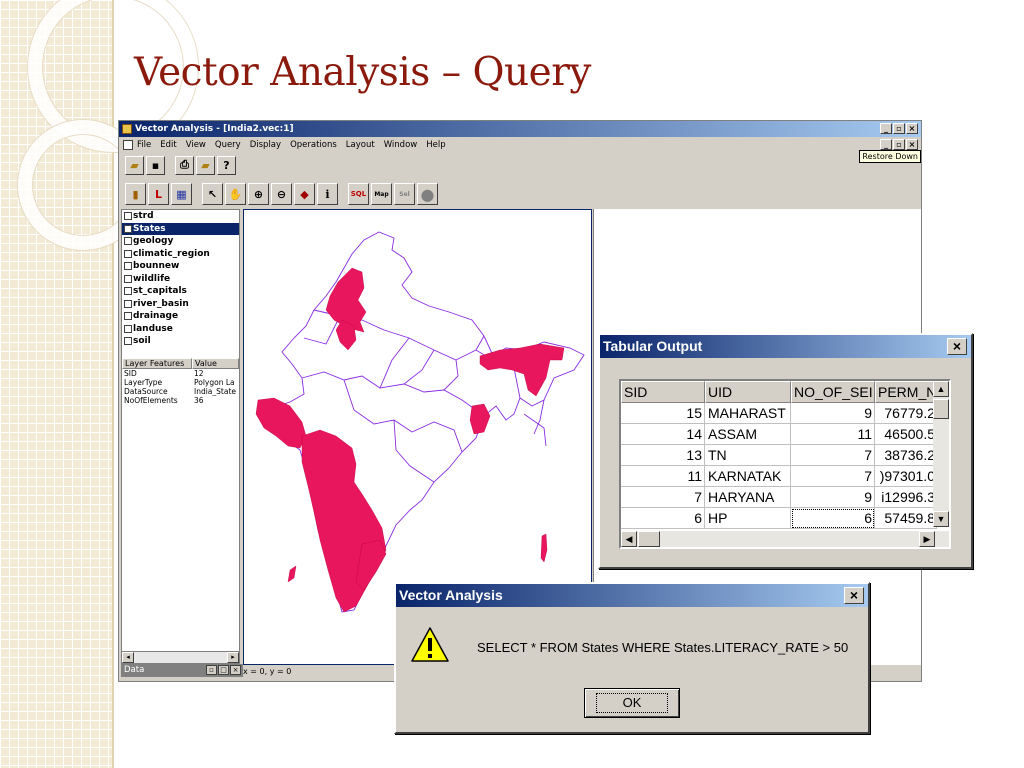 The height and width of the screenshot is (768, 1024). I want to click on print-icon: ⎙, so click(184, 165).